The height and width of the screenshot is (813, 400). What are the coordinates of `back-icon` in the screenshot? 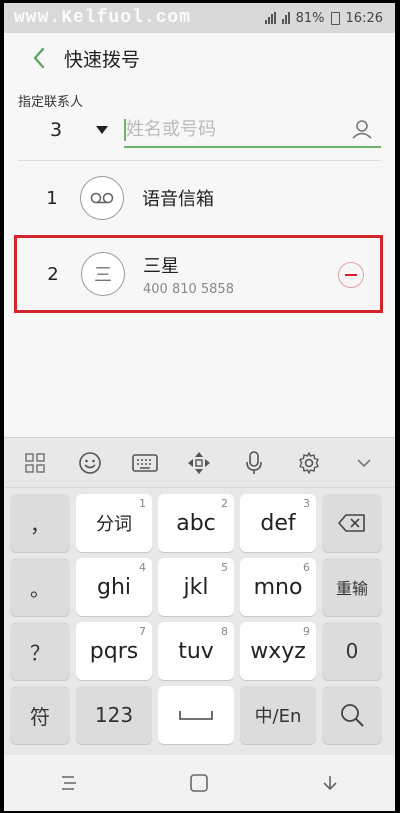 It's located at (330, 783).